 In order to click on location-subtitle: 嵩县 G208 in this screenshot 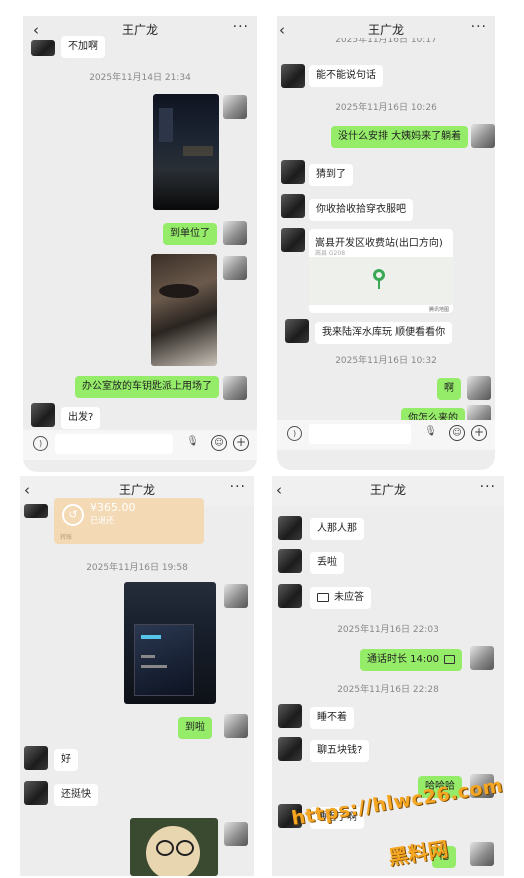, I will do `click(330, 253)`.